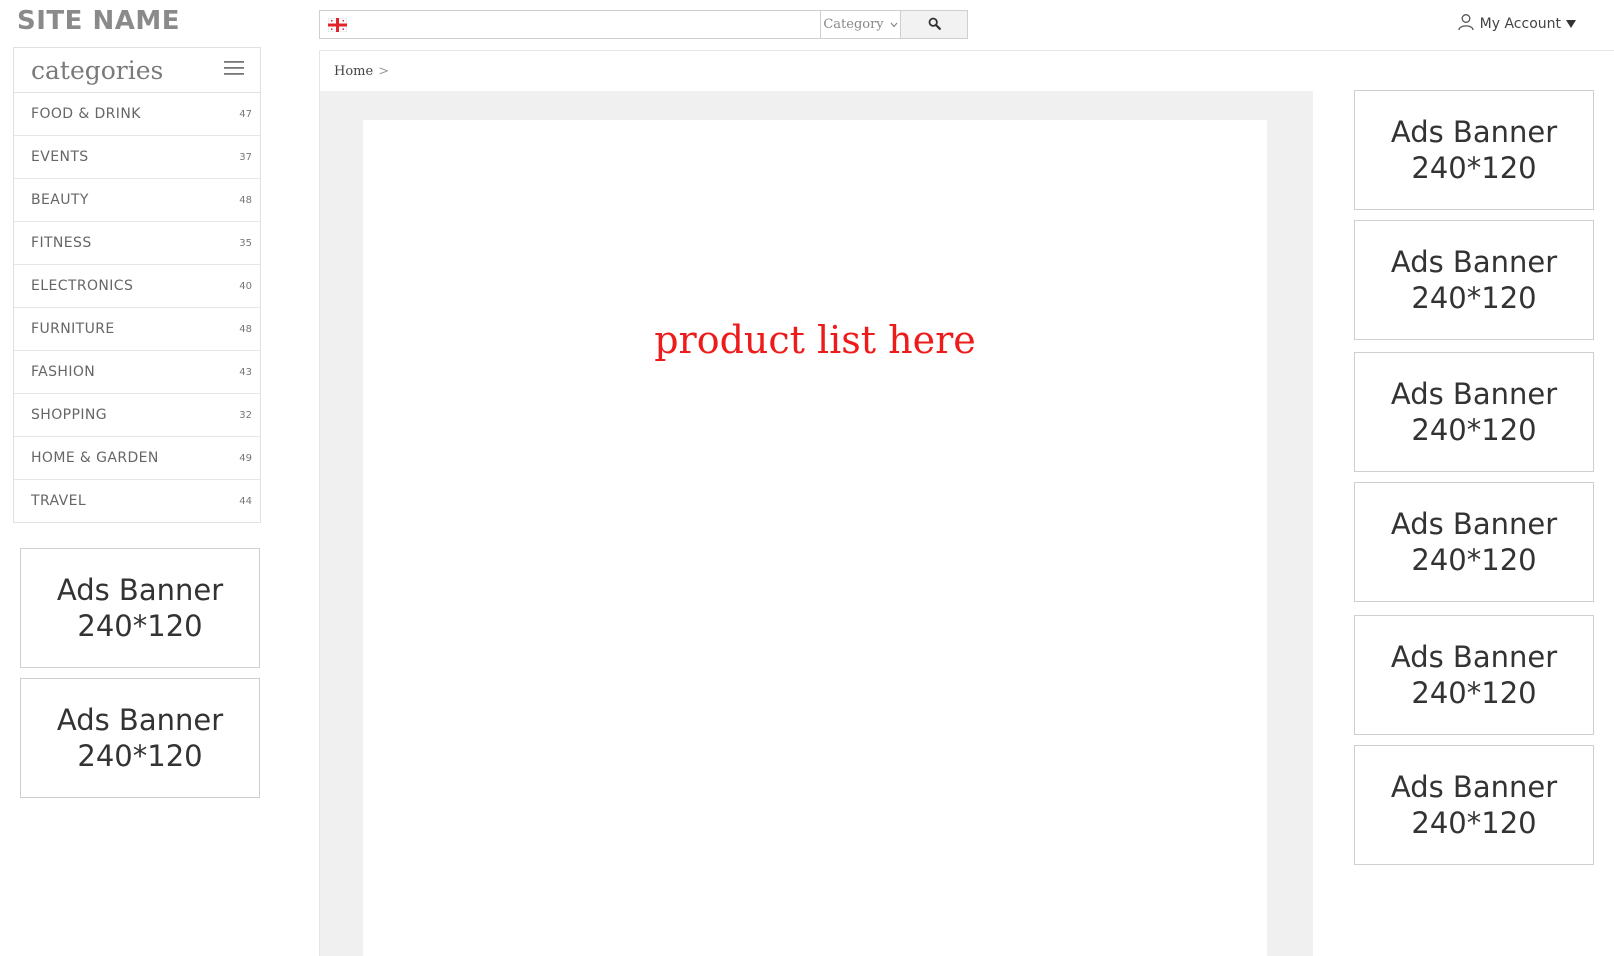 This screenshot has width=1614, height=956. What do you see at coordinates (234, 70) in the screenshot?
I see `hamburger-menu-icon` at bounding box center [234, 70].